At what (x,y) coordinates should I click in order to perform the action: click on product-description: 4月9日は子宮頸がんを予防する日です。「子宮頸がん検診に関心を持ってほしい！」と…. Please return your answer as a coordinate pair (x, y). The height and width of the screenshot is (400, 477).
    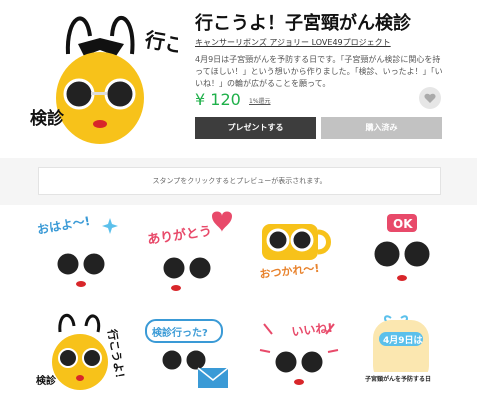
    Looking at the image, I should click on (319, 71).